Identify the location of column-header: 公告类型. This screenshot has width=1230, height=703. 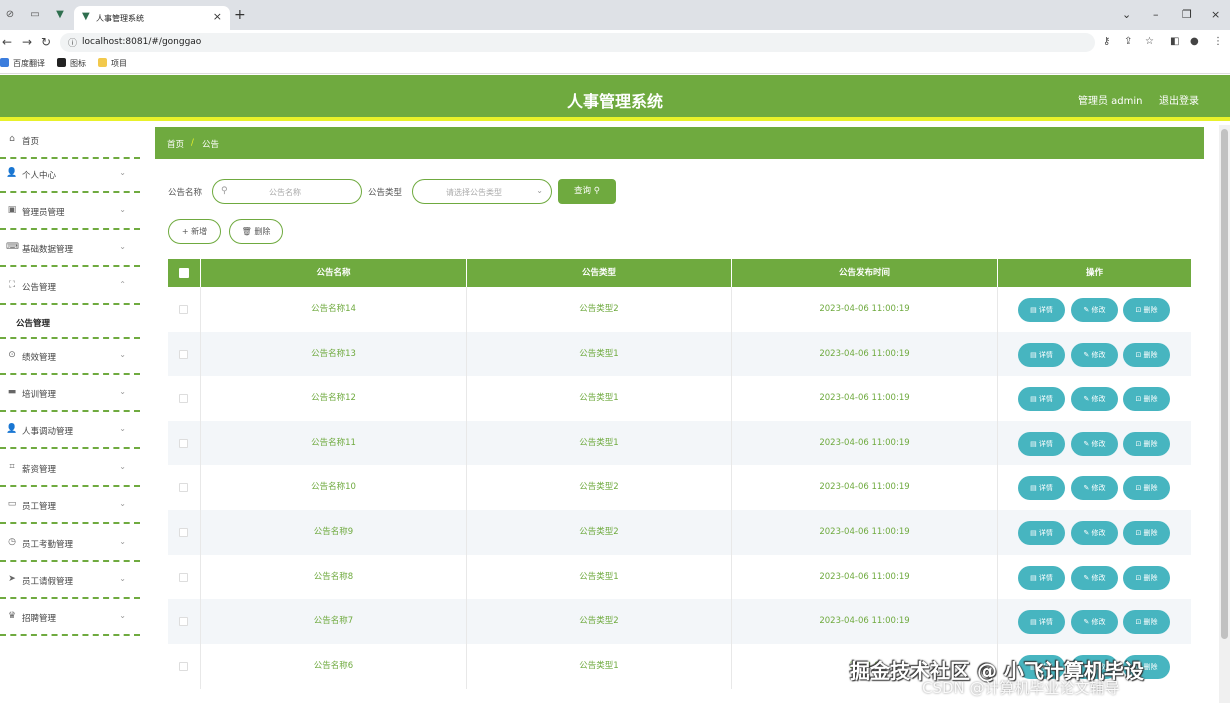
(599, 273).